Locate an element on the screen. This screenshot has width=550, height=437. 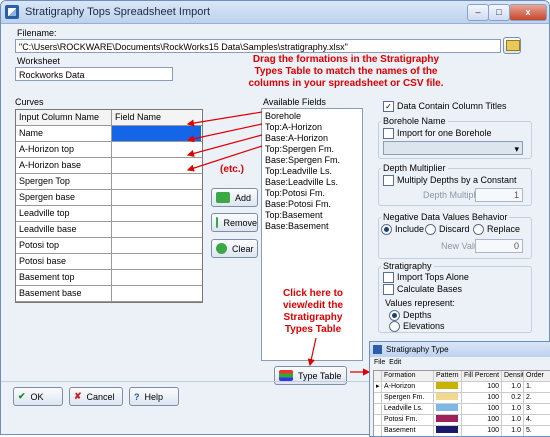
col-order: Order is located at coordinates (537, 376).